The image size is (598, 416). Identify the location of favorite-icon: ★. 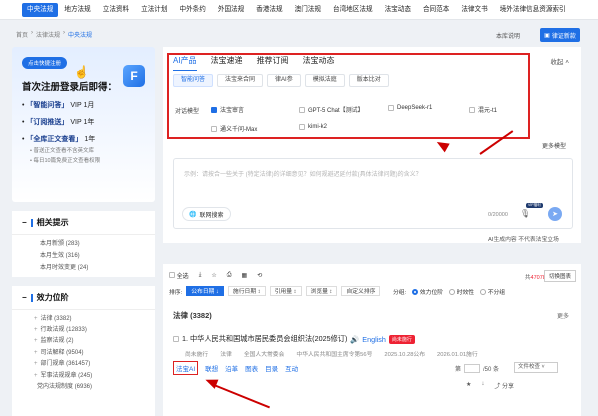
(468, 385).